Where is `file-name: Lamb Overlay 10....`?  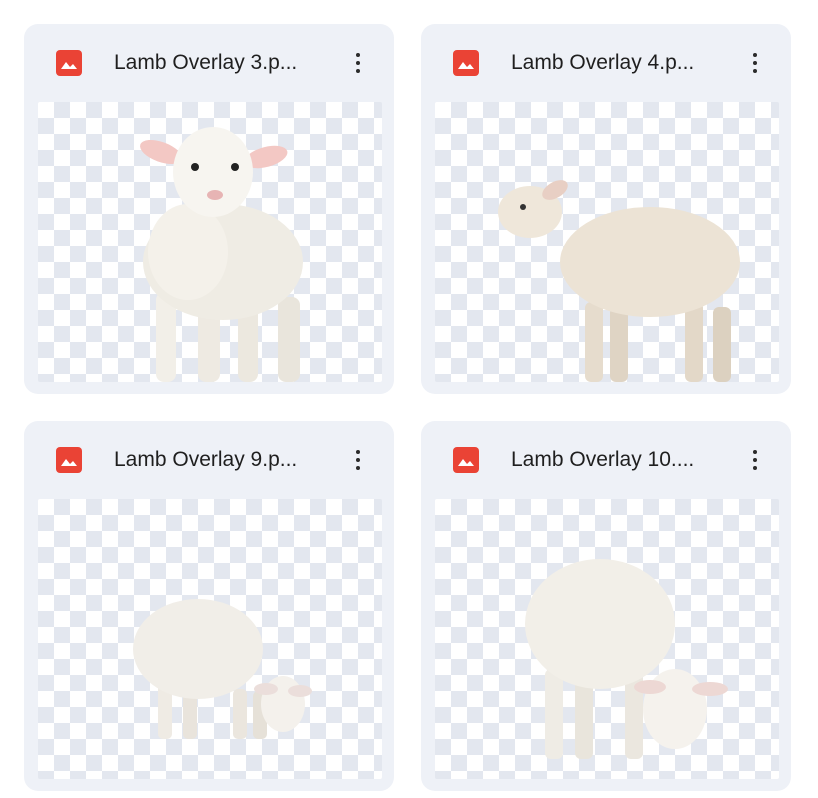 file-name: Lamb Overlay 10.... is located at coordinates (621, 460).